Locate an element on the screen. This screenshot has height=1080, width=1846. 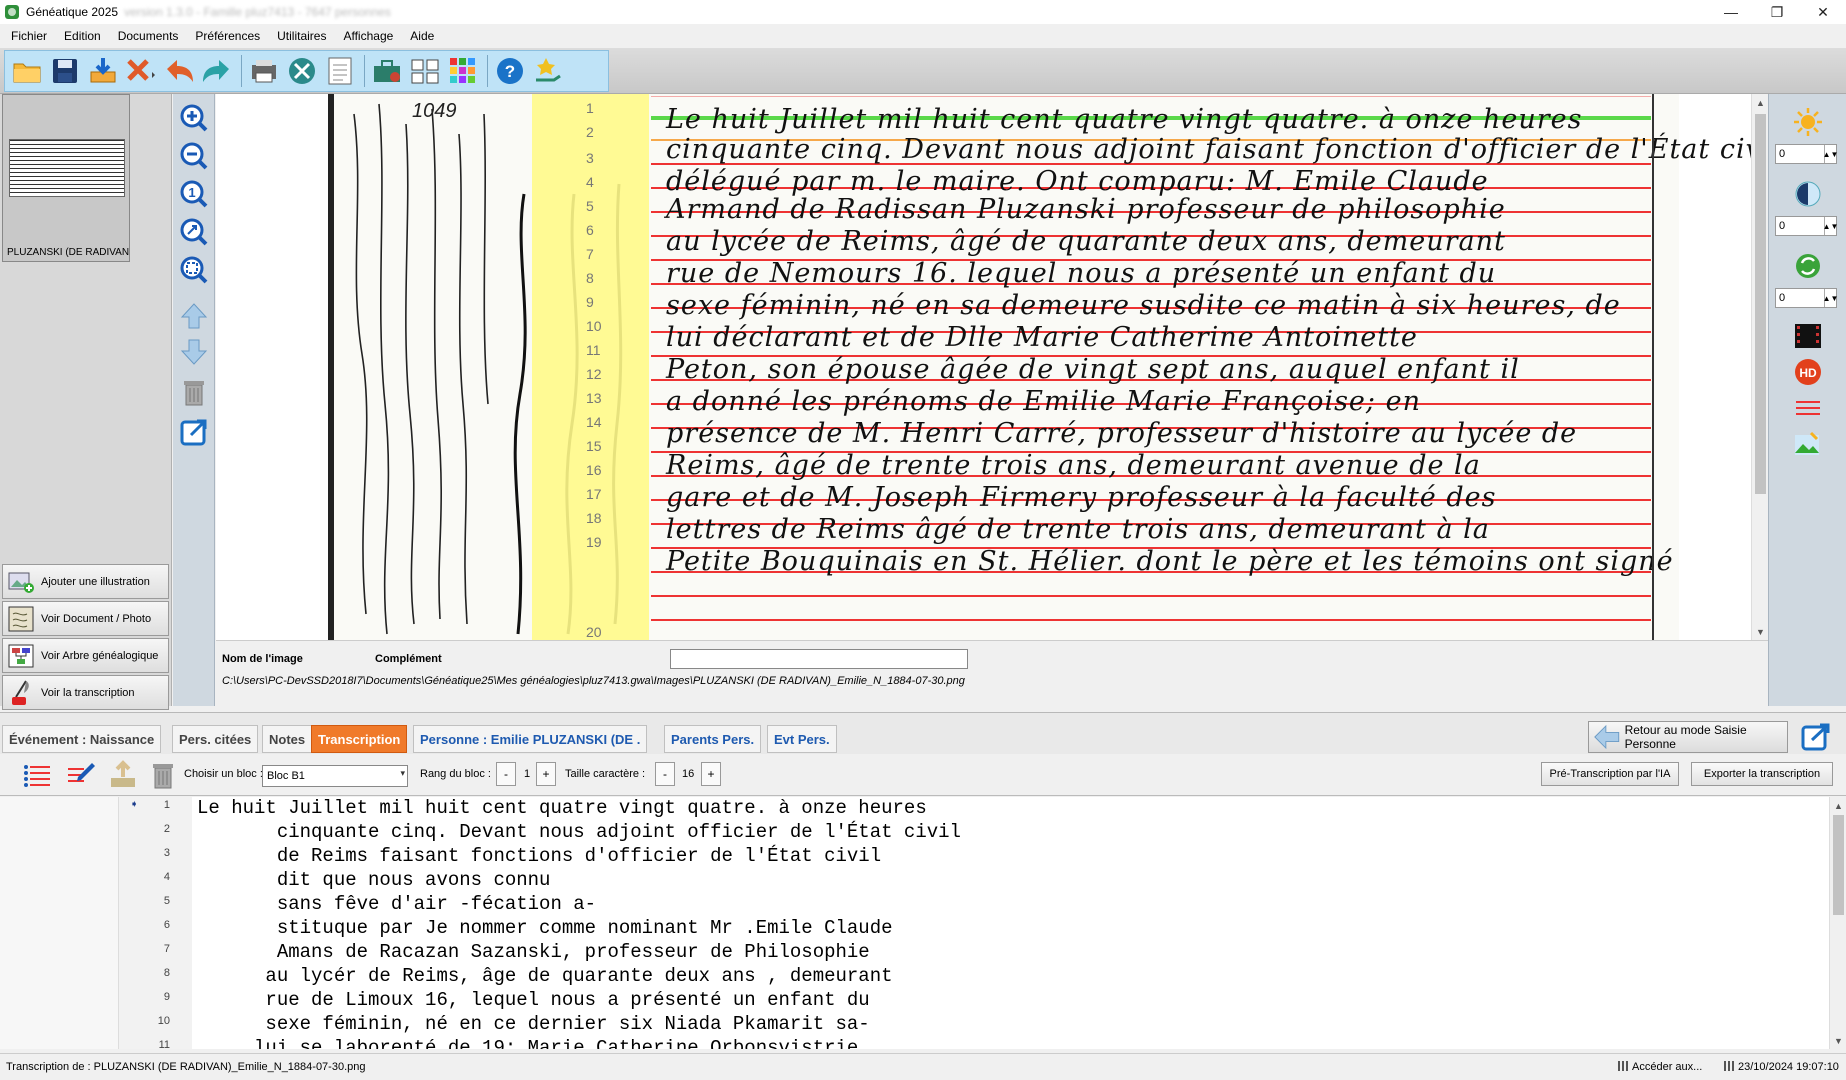
tab-transcription: Transcription is located at coordinates (359, 739).